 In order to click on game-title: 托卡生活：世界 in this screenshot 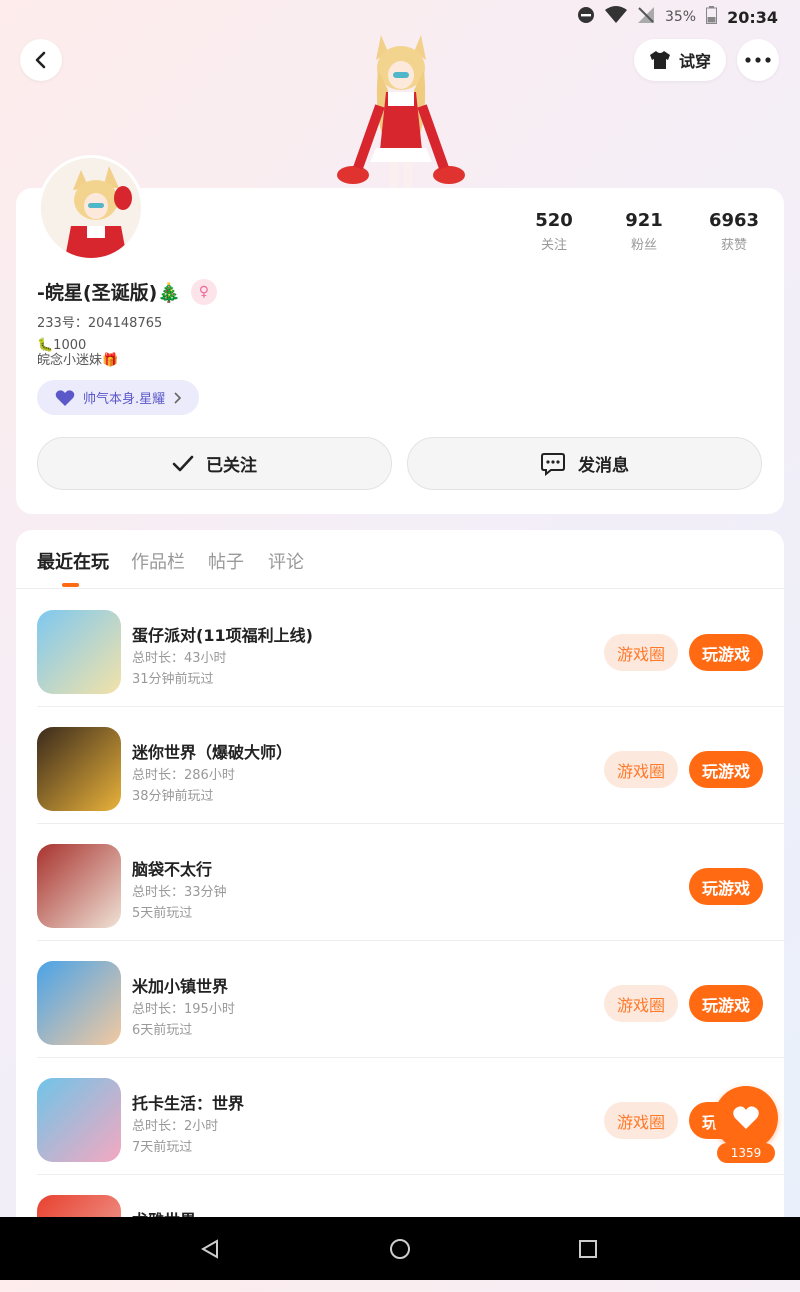, I will do `click(188, 1103)`.